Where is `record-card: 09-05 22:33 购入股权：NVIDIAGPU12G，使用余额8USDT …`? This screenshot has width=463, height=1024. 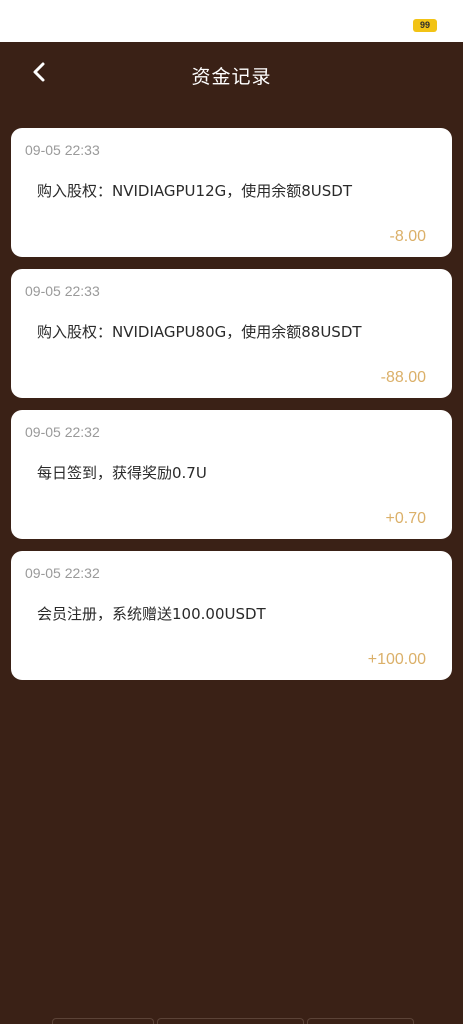 record-card: 09-05 22:33 购入股权：NVIDIAGPU12G，使用余额8USDT … is located at coordinates (231, 192).